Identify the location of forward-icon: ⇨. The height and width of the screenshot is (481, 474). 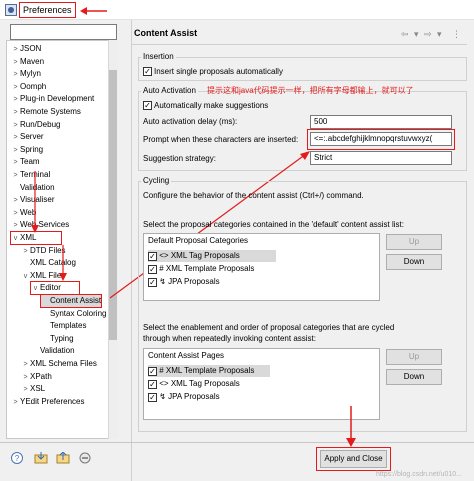
(428, 34).